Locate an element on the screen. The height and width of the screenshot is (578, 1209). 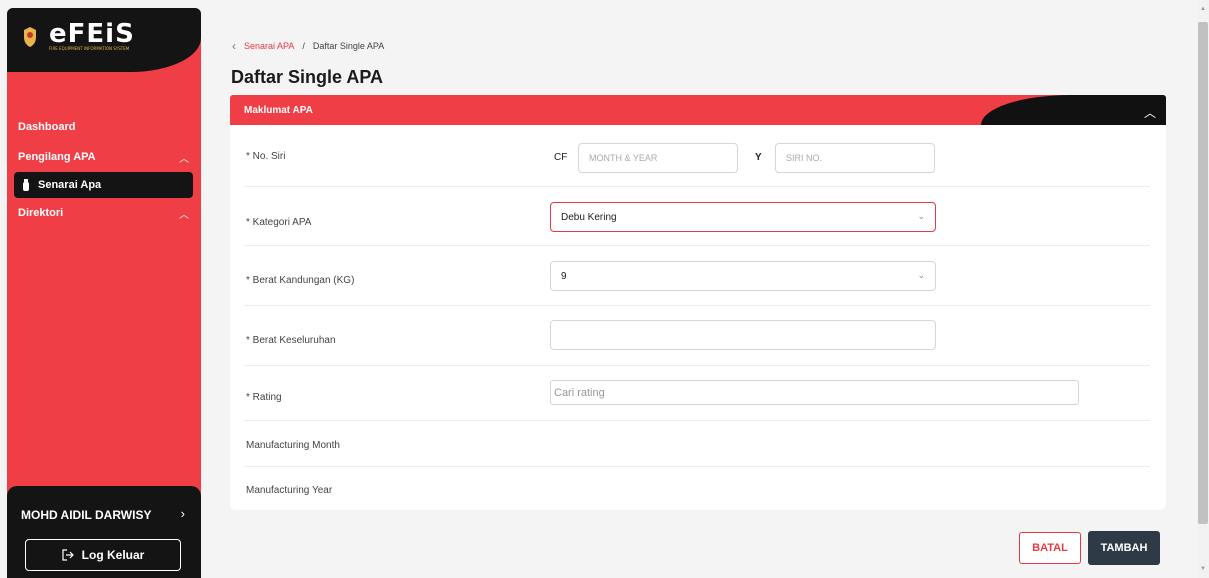
chevron-right-icon: › is located at coordinates (183, 513).